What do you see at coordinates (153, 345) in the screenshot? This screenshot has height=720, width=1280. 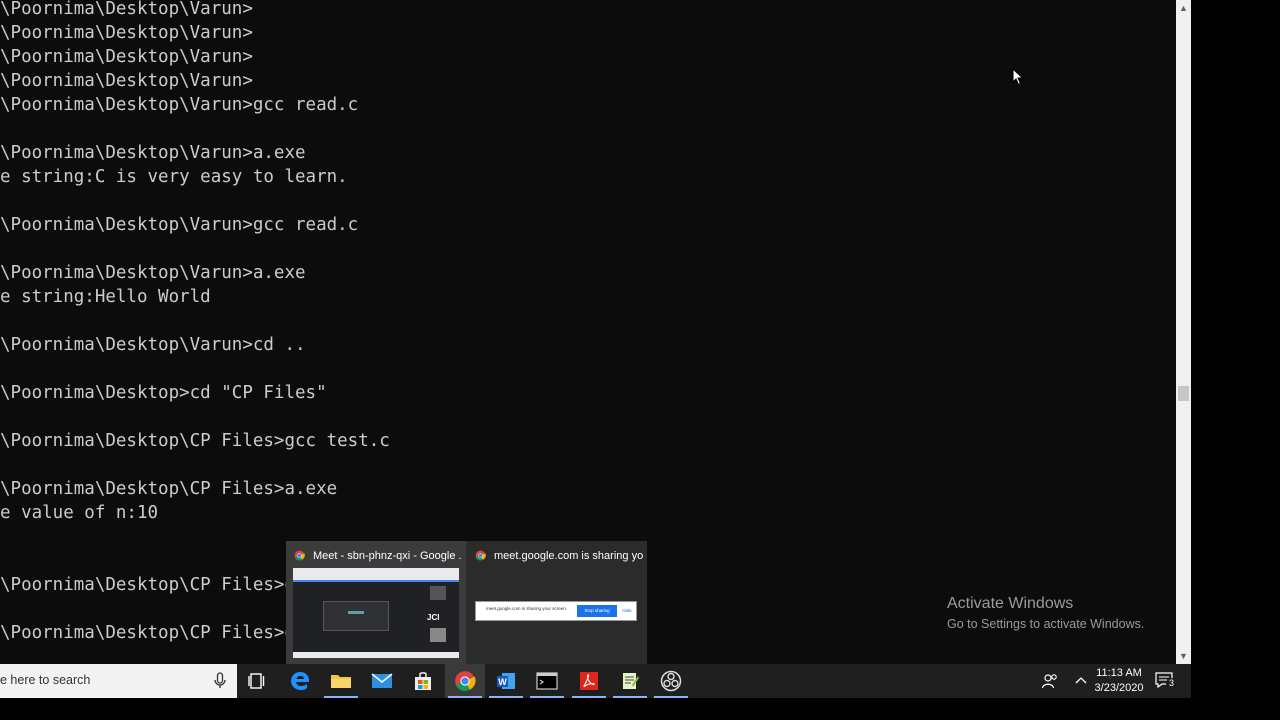 I see `console-line: \Poornima\Desktop\Varun>cd ..` at bounding box center [153, 345].